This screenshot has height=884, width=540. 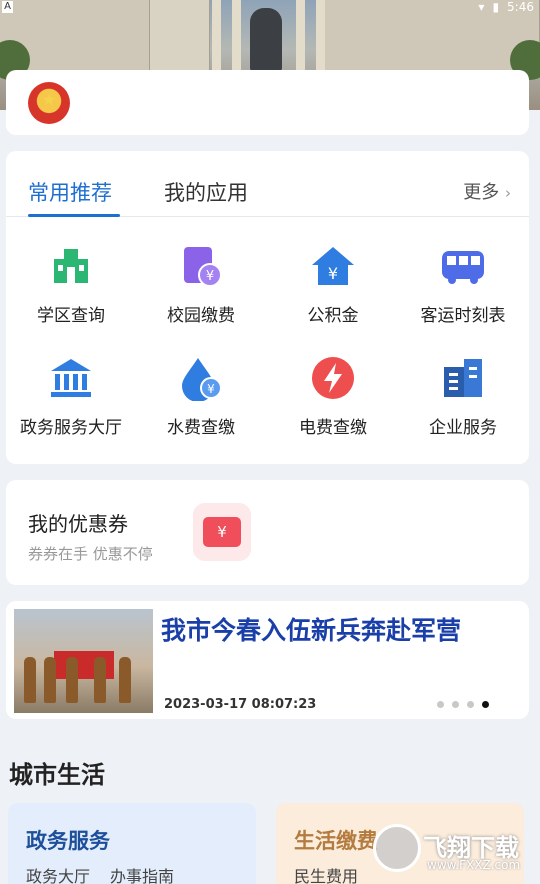 What do you see at coordinates (481, 192) in the screenshot?
I see `more-label: 更多` at bounding box center [481, 192].